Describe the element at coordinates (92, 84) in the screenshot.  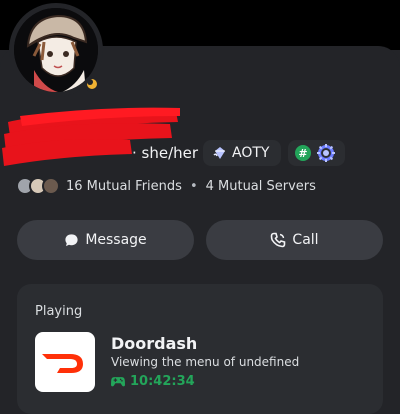
I see `idle-status-icon` at that location.